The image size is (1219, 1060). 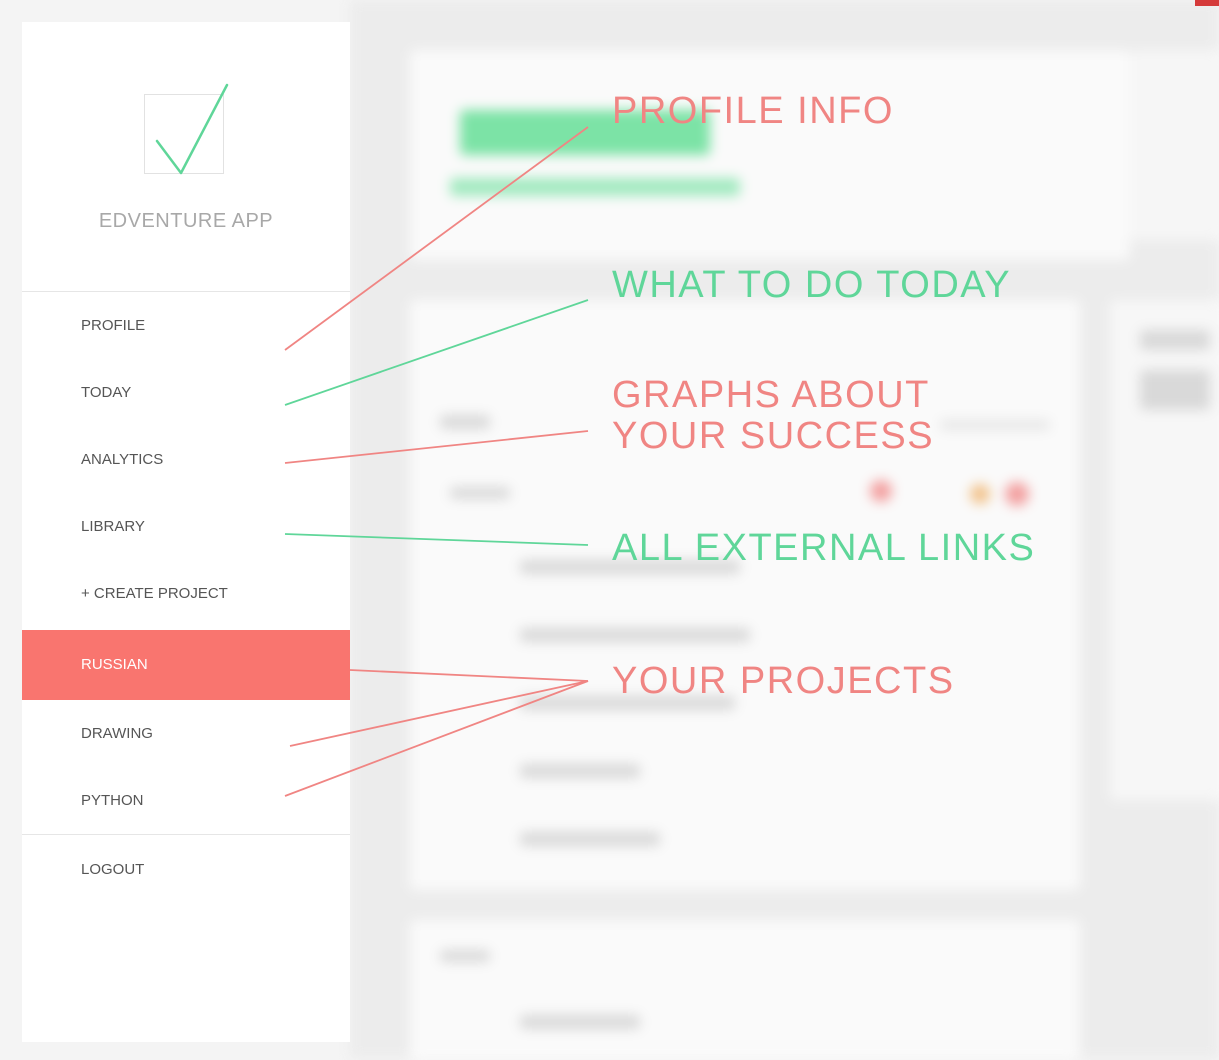 I want to click on app-name: EDVENTURE APP, so click(x=186, y=221).